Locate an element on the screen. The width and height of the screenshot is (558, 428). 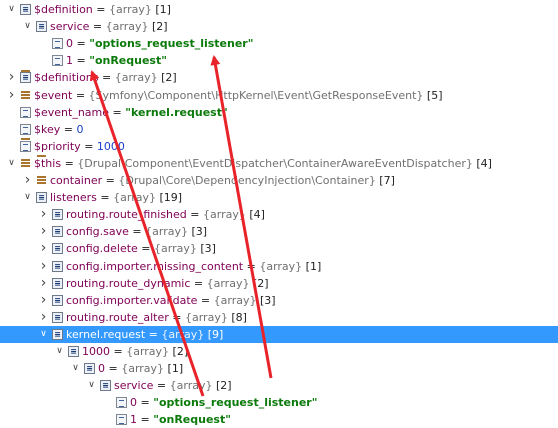
tree-row: ∨ ≡ $definition = {array} [1] is located at coordinates (279, 9).